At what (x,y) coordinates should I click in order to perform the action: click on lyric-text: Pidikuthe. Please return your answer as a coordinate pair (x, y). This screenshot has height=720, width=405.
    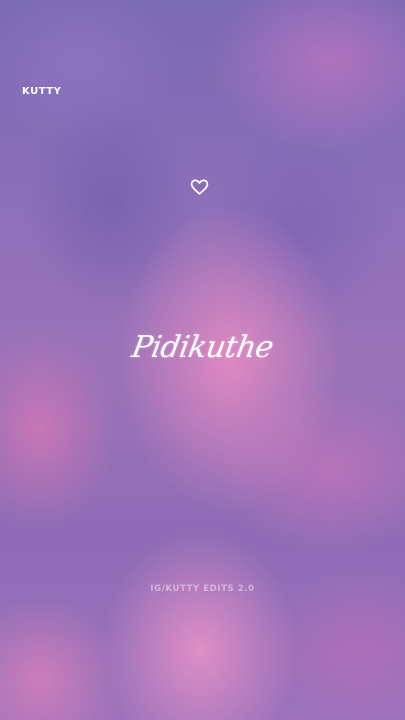
    Looking at the image, I should click on (202, 347).